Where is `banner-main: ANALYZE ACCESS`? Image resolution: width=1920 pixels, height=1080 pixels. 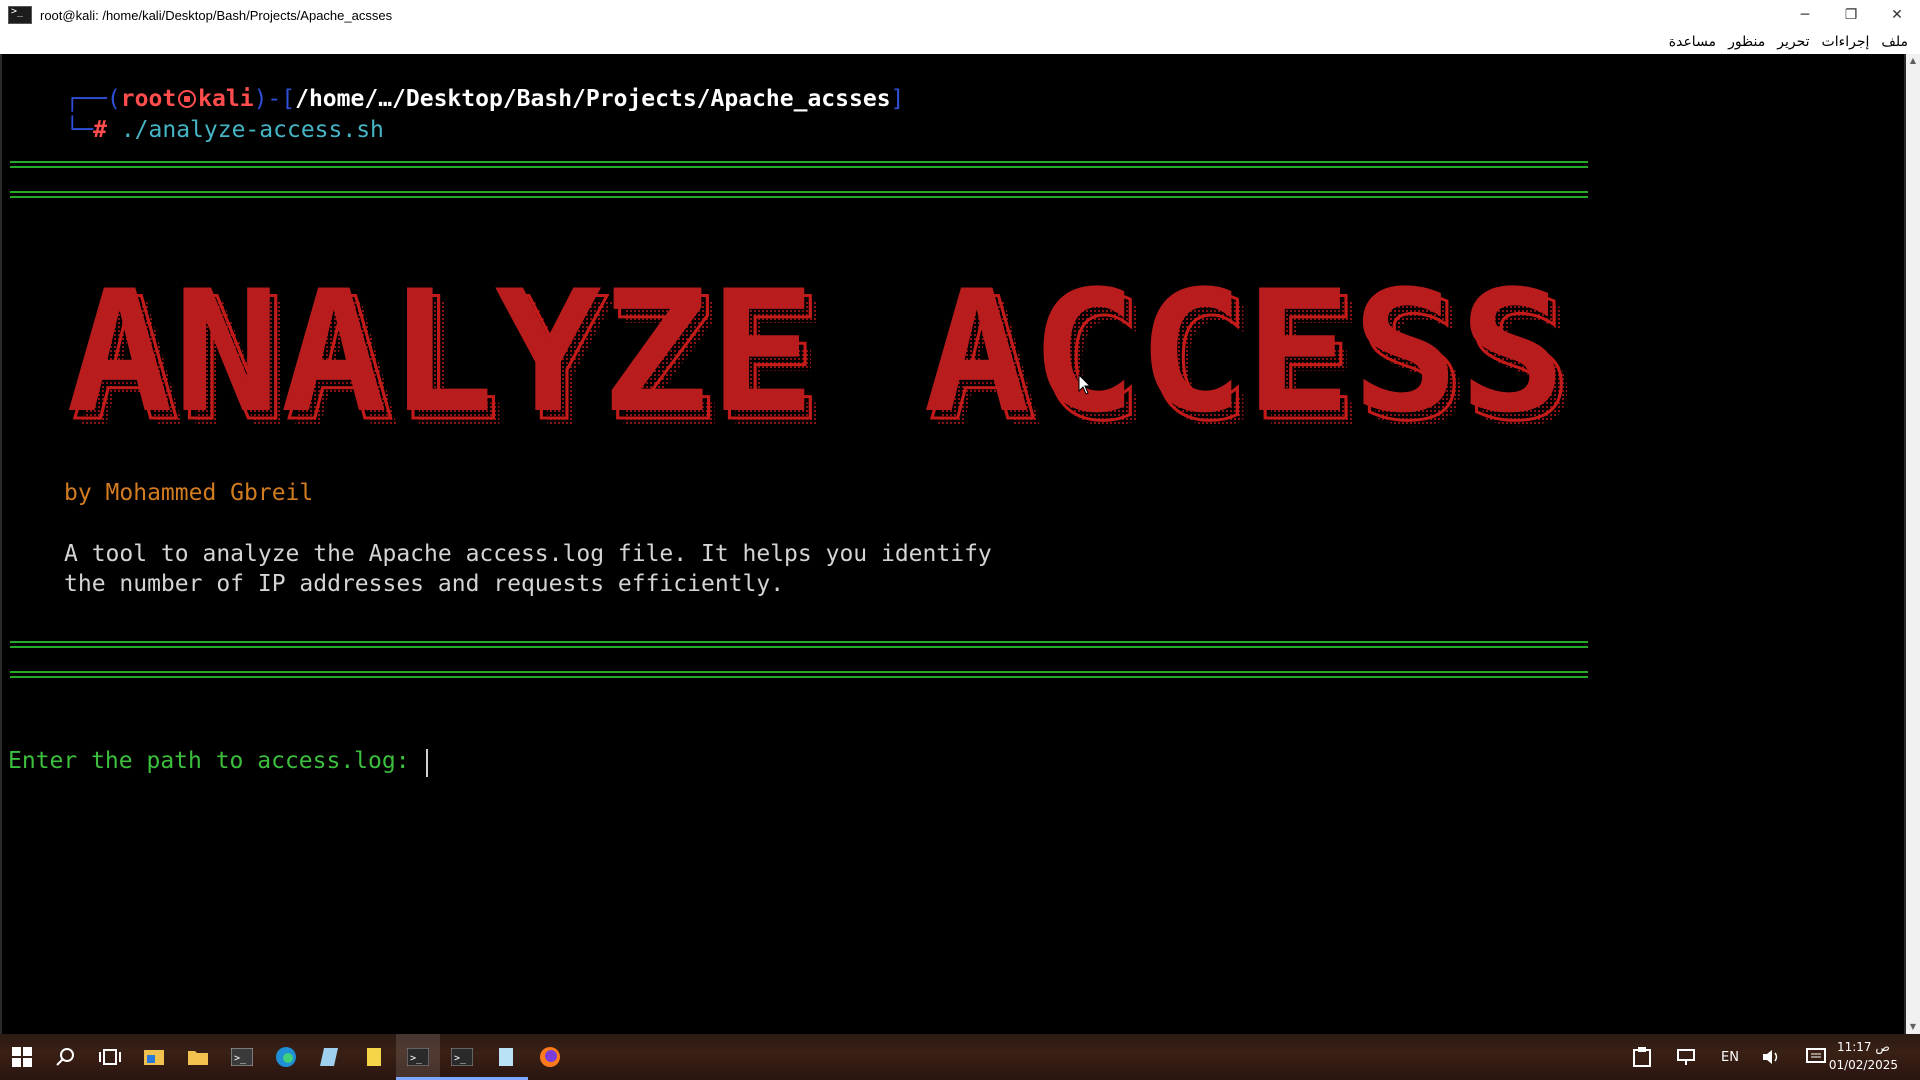
banner-main: ANALYZE ACCESS is located at coordinates (816, 358).